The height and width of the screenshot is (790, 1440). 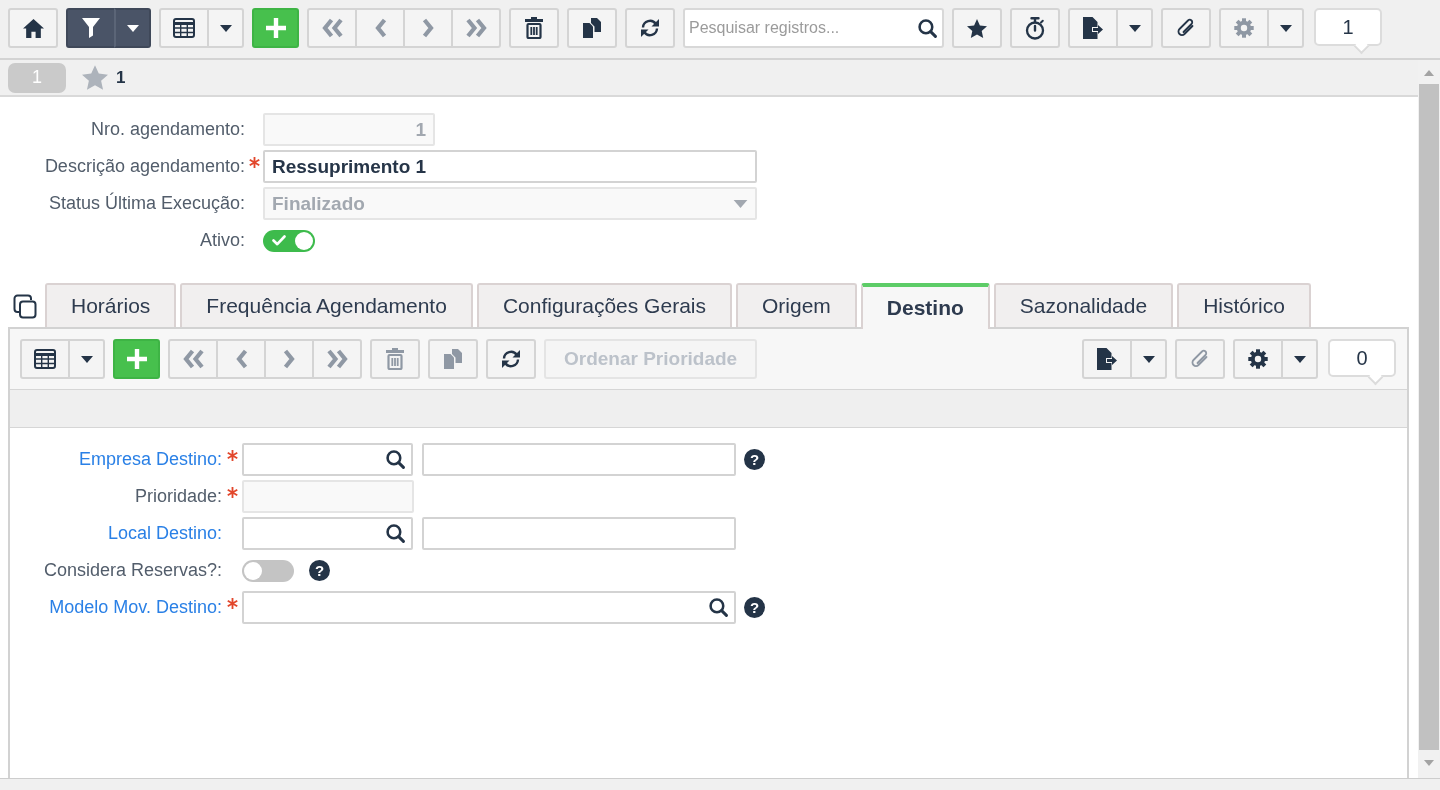 What do you see at coordinates (279, 240) in the screenshot?
I see `check-icon` at bounding box center [279, 240].